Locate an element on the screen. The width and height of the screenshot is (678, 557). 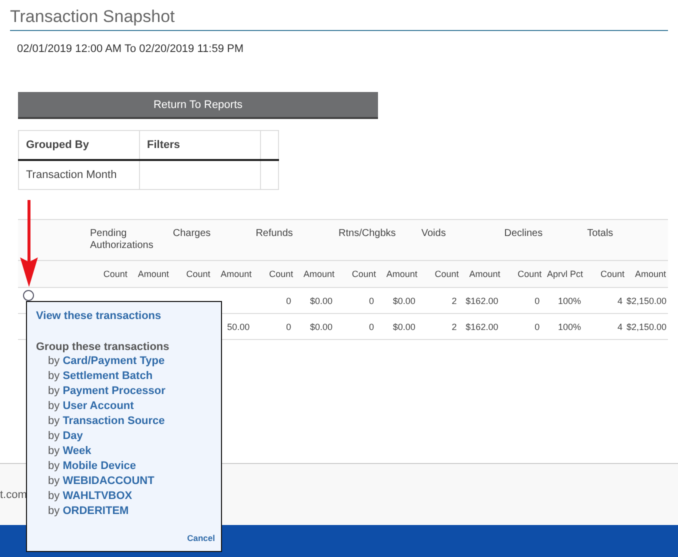
view-link: View these transactions is located at coordinates (99, 316).